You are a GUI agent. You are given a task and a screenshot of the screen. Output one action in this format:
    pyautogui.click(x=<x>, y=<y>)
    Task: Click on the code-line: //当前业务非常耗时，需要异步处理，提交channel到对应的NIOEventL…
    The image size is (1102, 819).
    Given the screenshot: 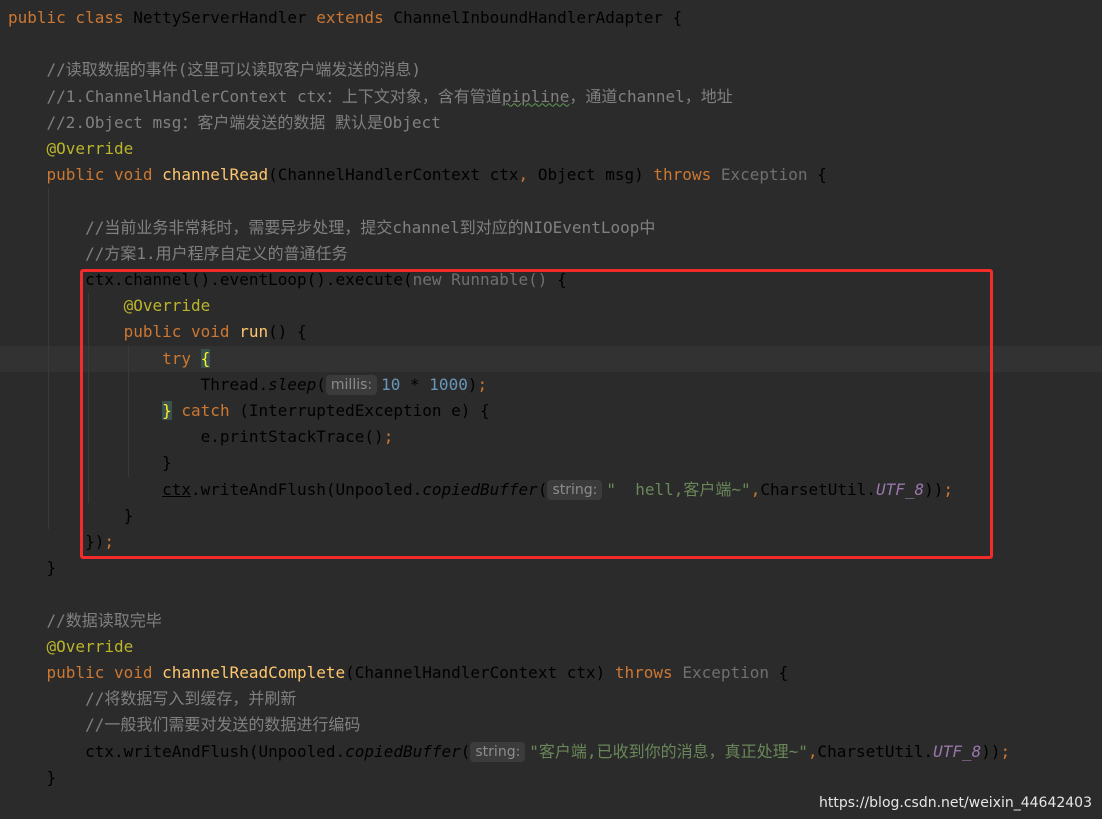 What is the action you would take?
    pyautogui.click(x=551, y=228)
    